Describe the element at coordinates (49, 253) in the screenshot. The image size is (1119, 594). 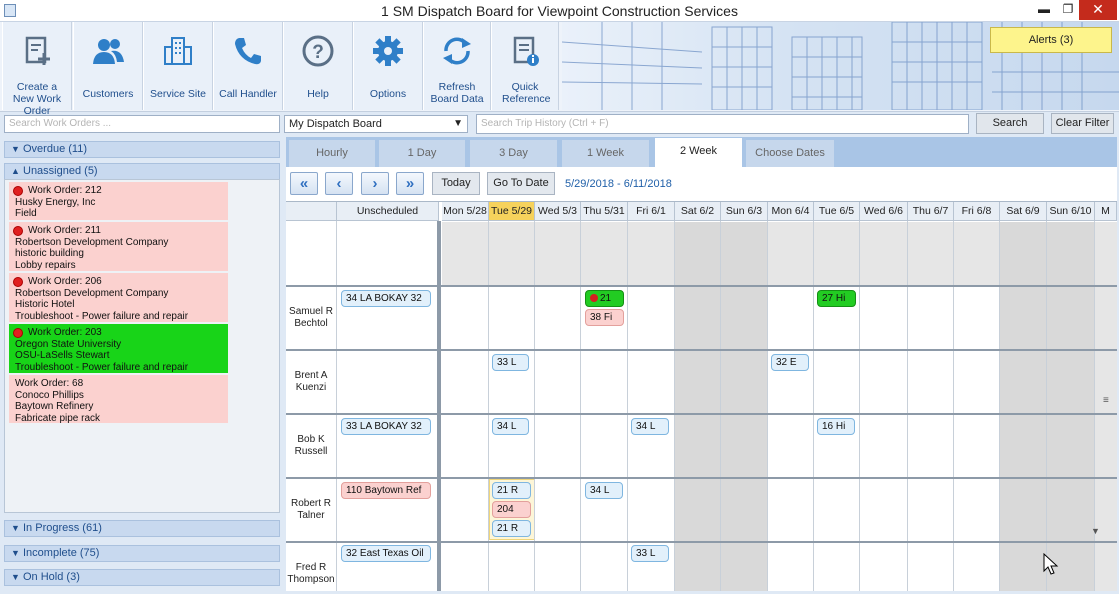
I see `work-order-line: historic building` at that location.